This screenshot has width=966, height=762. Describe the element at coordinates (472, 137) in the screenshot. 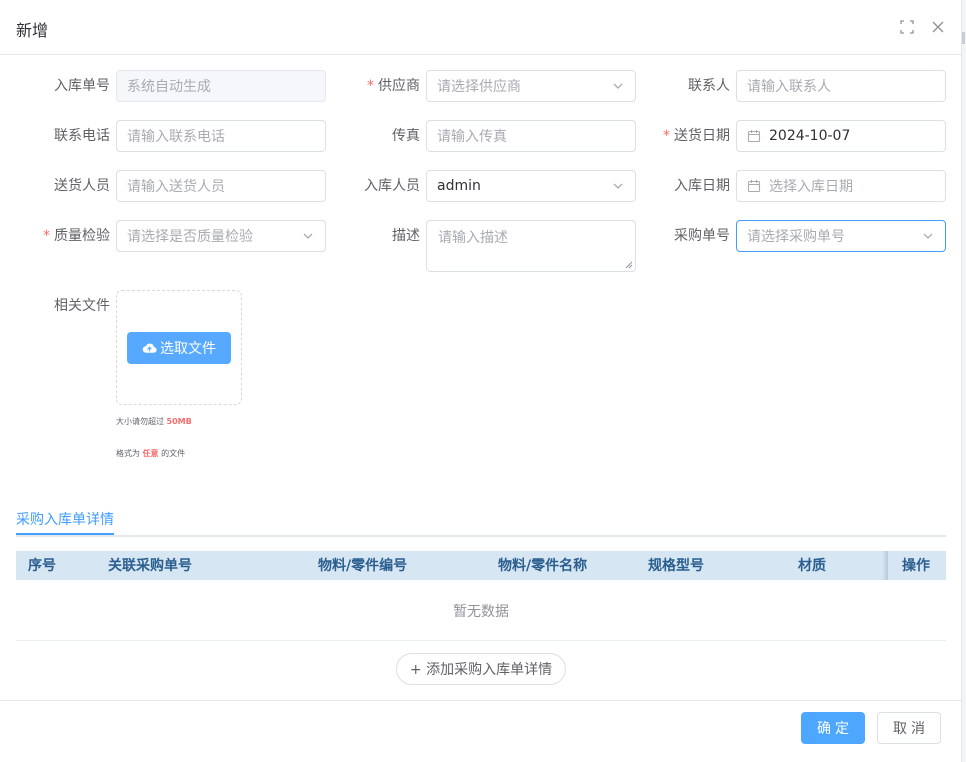

I see `fax-placeholder: 请输入传真` at that location.